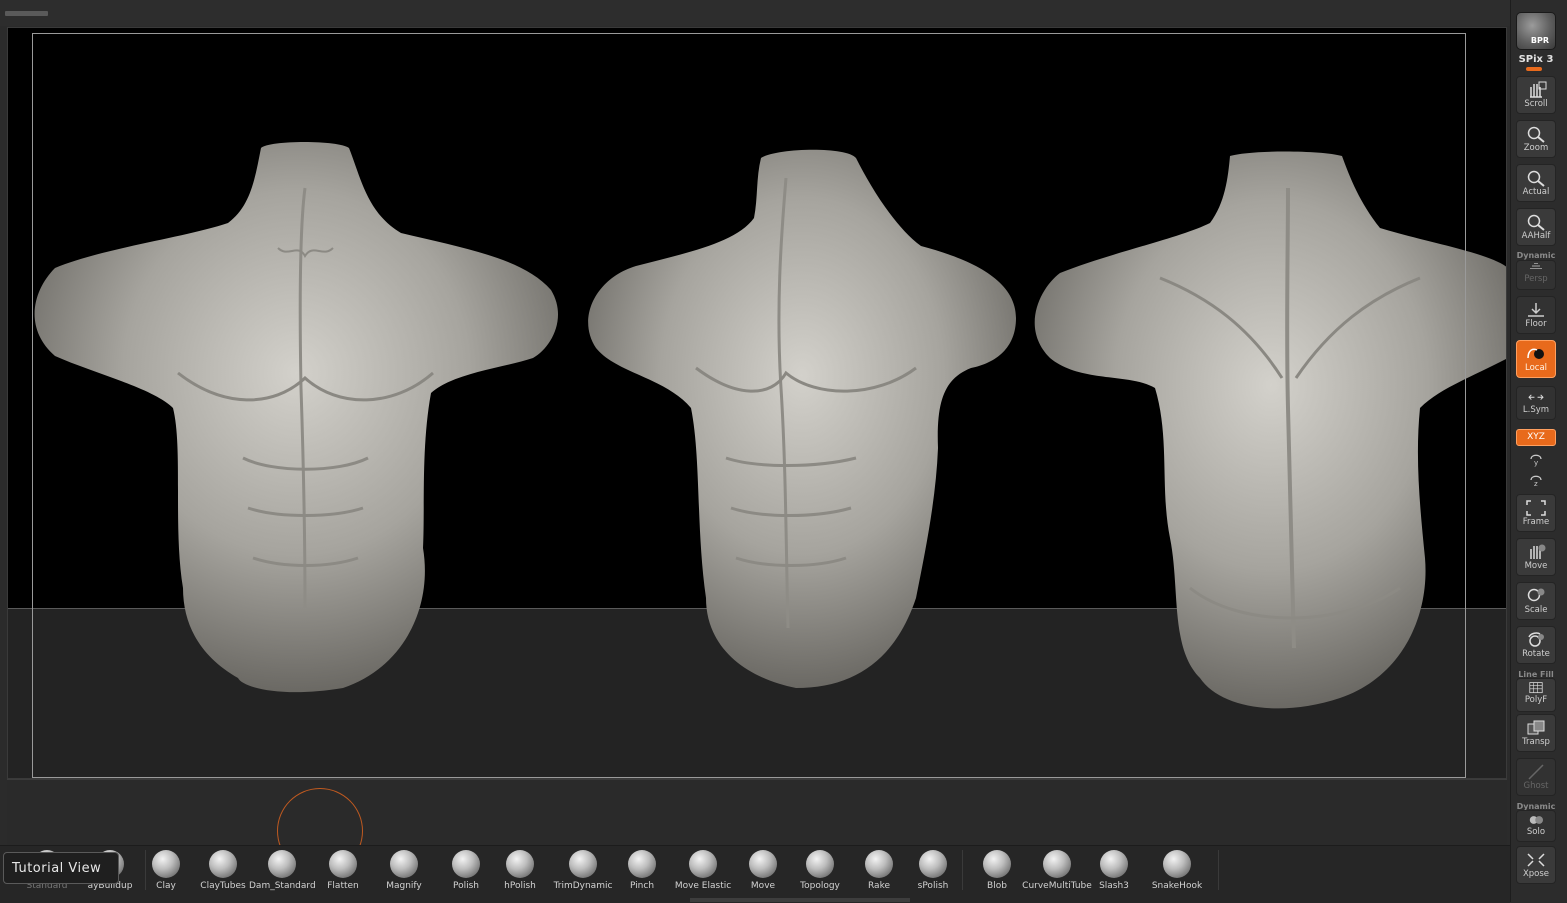 This screenshot has width=1567, height=903. Describe the element at coordinates (757, 812) in the screenshot. I see `canvas-bottom-area` at that location.